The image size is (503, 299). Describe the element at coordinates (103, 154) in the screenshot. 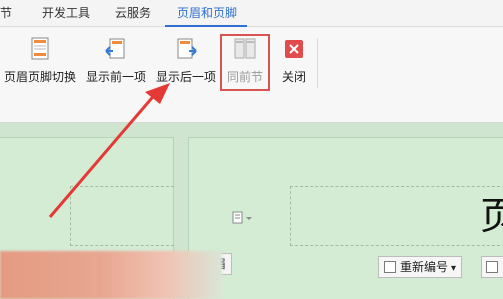

I see `arrow-shaft` at that location.